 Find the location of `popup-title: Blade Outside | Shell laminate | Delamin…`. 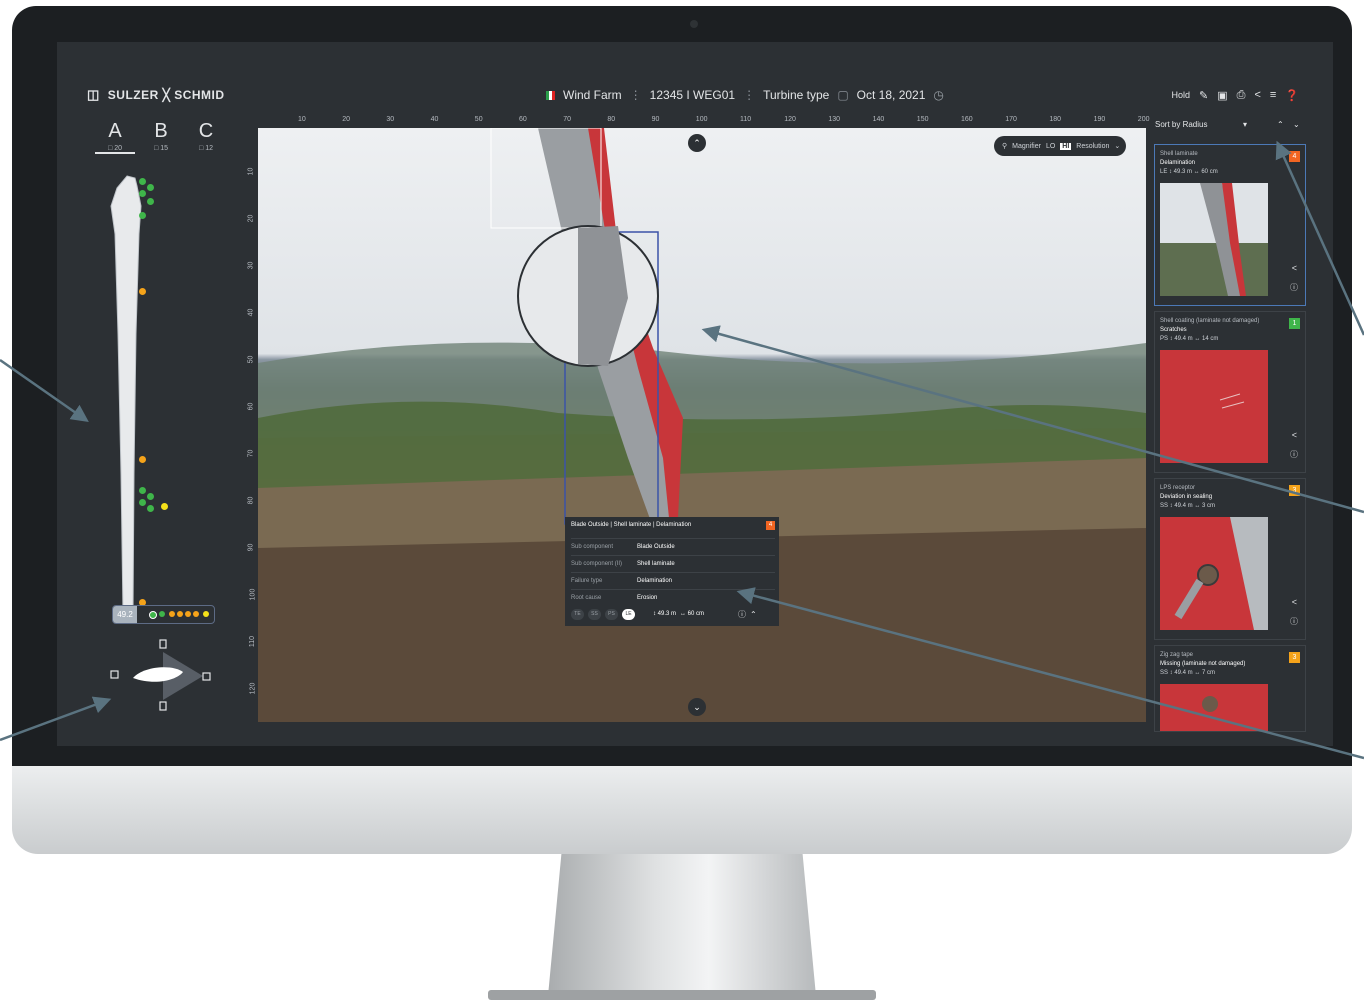

popup-title: Blade Outside | Shell laminate | Delamin… is located at coordinates (631, 525).